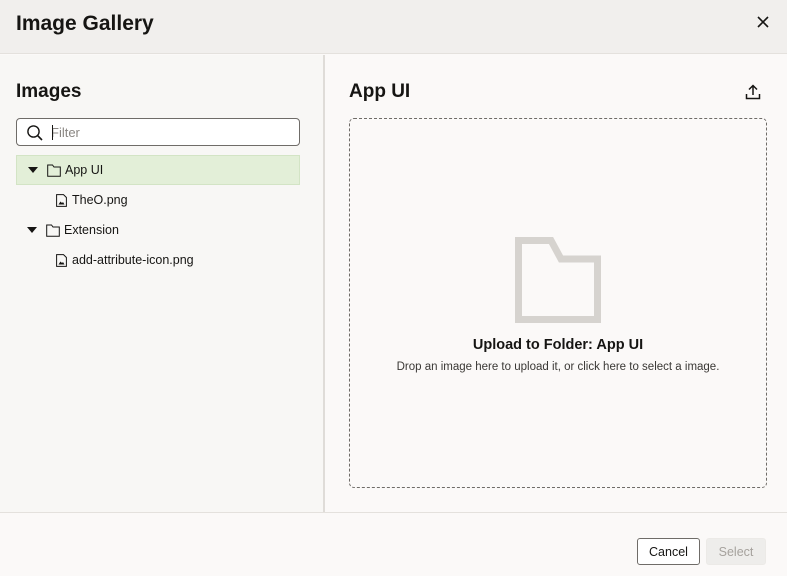 The image size is (787, 576). Describe the element at coordinates (393, 544) in the screenshot. I see `dialog-footer: Cancel Select` at that location.